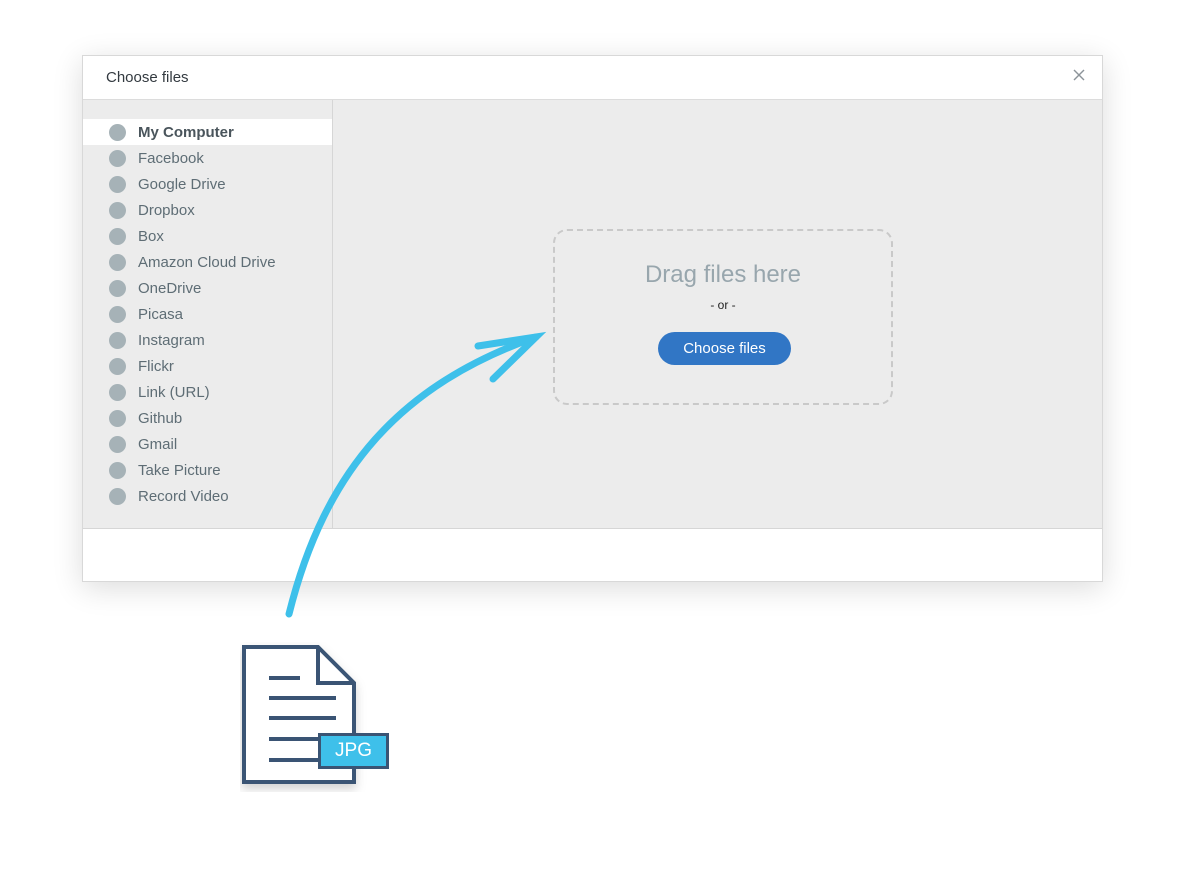 This screenshot has width=1200, height=876. Describe the element at coordinates (207, 210) in the screenshot. I see `sidebar-item-dropbox: Dropbox` at that location.